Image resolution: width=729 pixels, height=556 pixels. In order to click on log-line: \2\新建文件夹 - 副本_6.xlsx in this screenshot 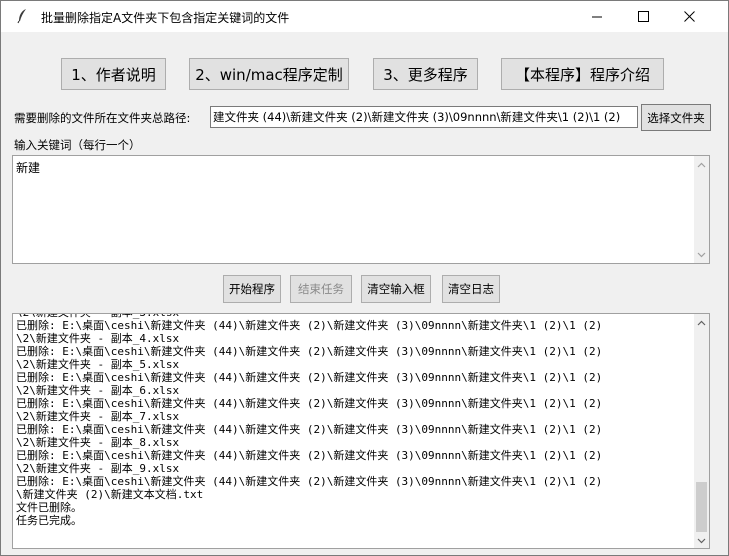, I will do `click(98, 390)`.